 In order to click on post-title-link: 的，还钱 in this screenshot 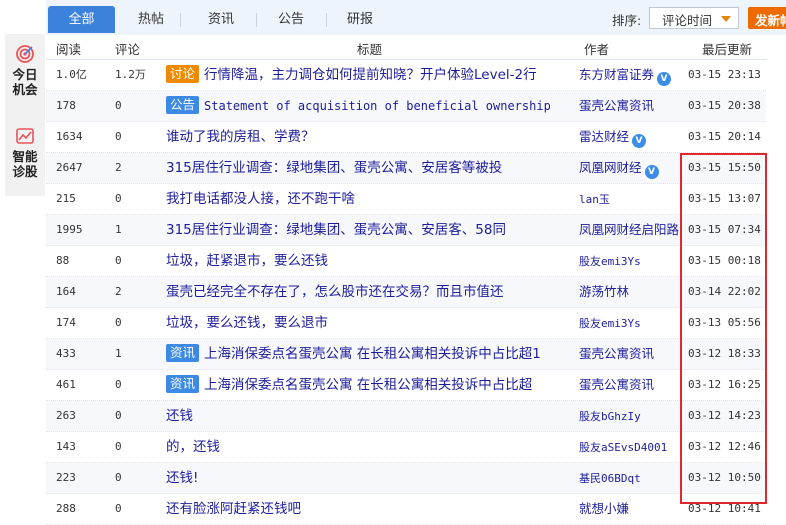, I will do `click(358, 447)`.